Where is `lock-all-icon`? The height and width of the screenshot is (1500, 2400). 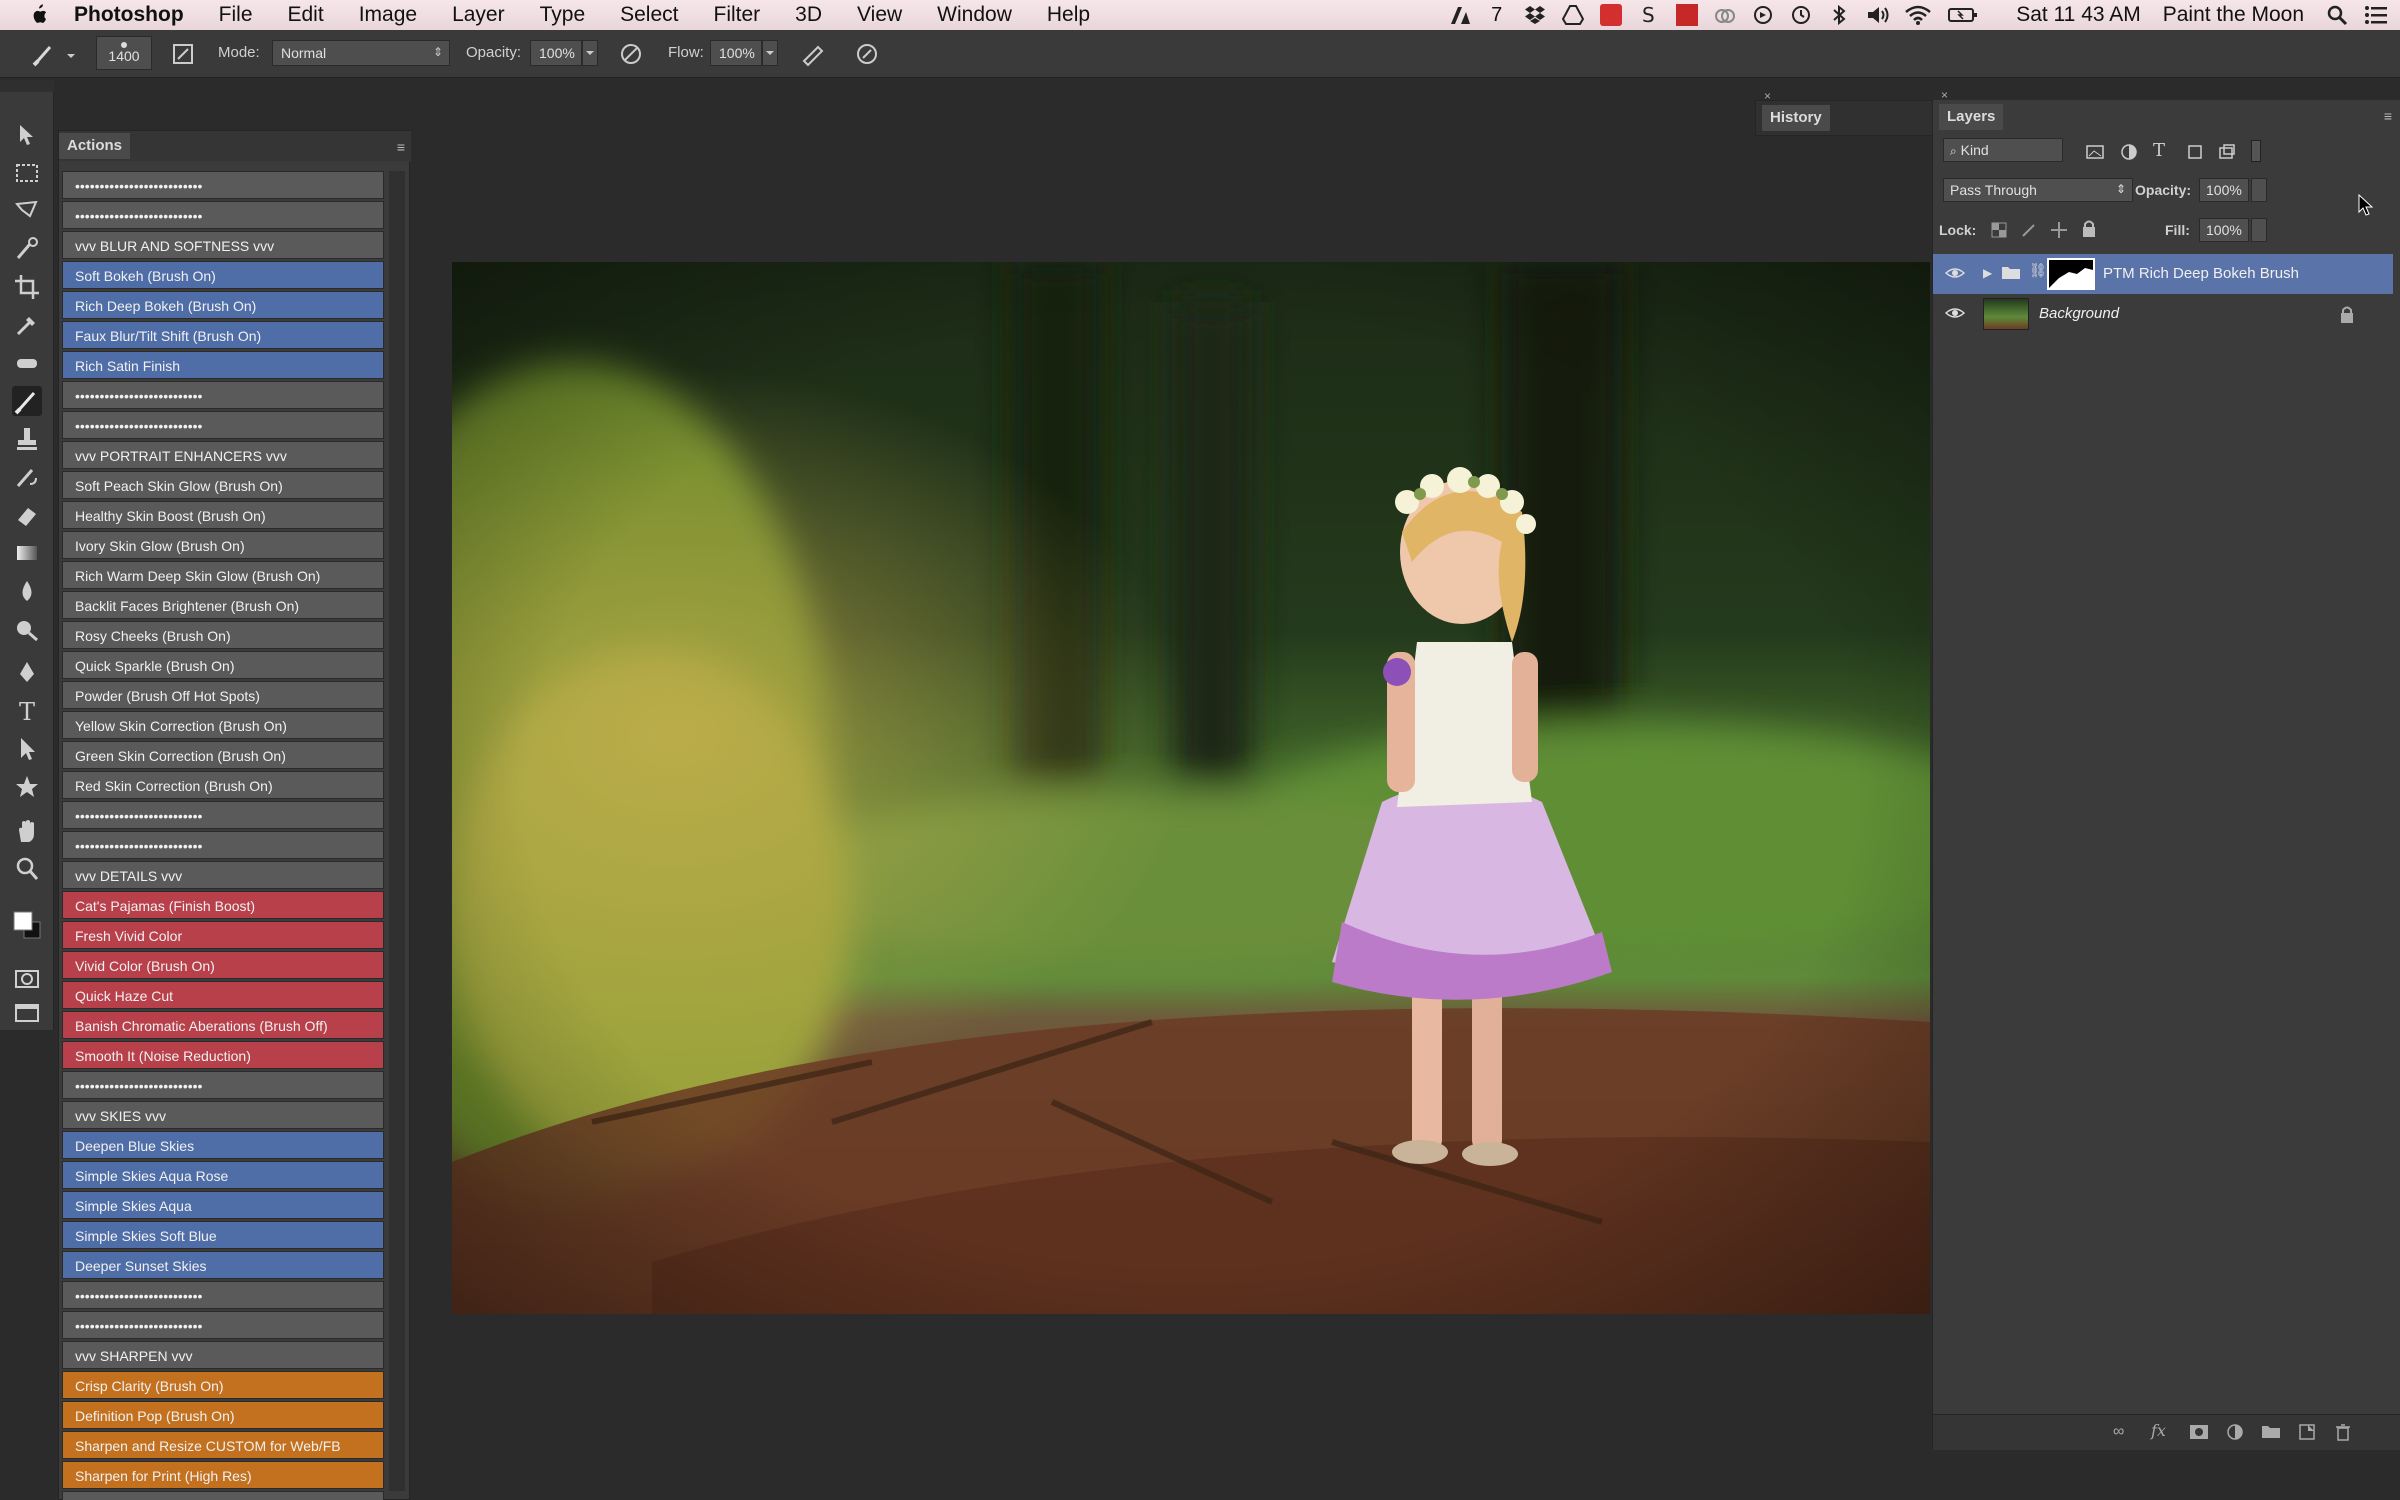
lock-all-icon is located at coordinates (2089, 231).